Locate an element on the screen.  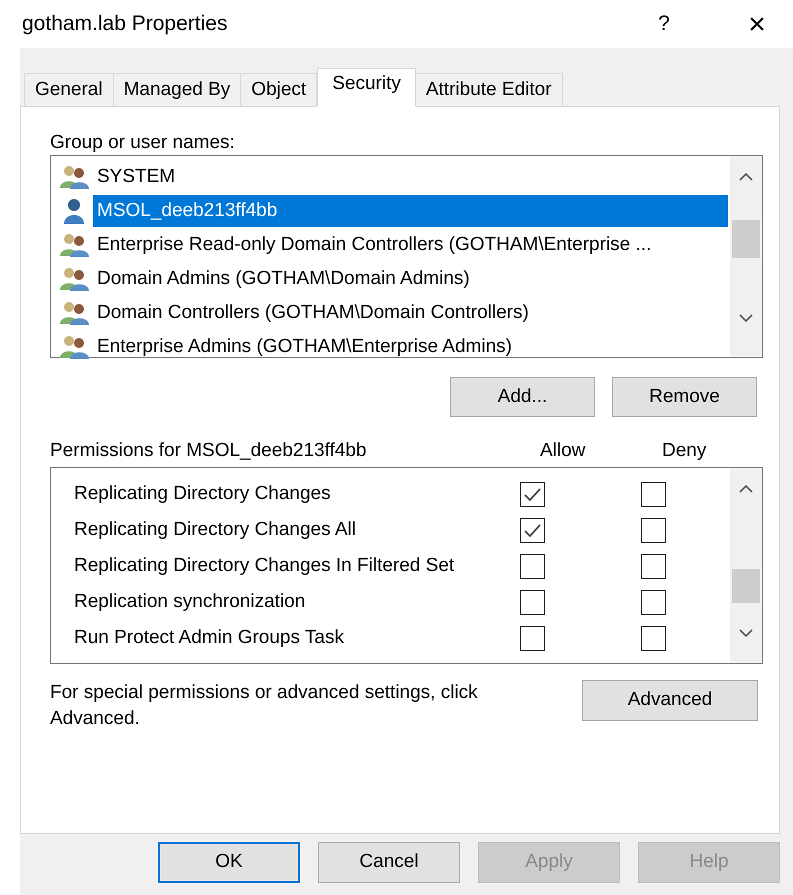
permission-name: Run Protect Admin Groups Task is located at coordinates (209, 638).